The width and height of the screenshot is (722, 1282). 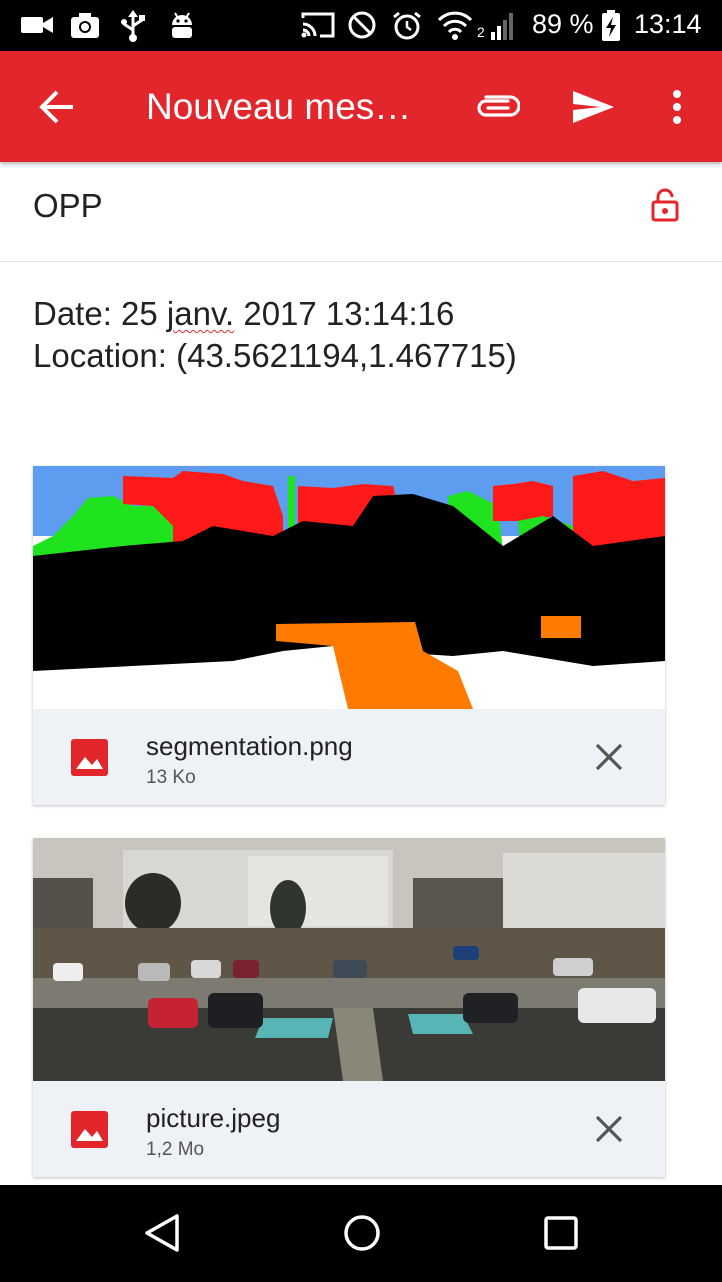 What do you see at coordinates (275, 355) in the screenshot?
I see `message-location: Location: (43.5621194,1.467715)` at bounding box center [275, 355].